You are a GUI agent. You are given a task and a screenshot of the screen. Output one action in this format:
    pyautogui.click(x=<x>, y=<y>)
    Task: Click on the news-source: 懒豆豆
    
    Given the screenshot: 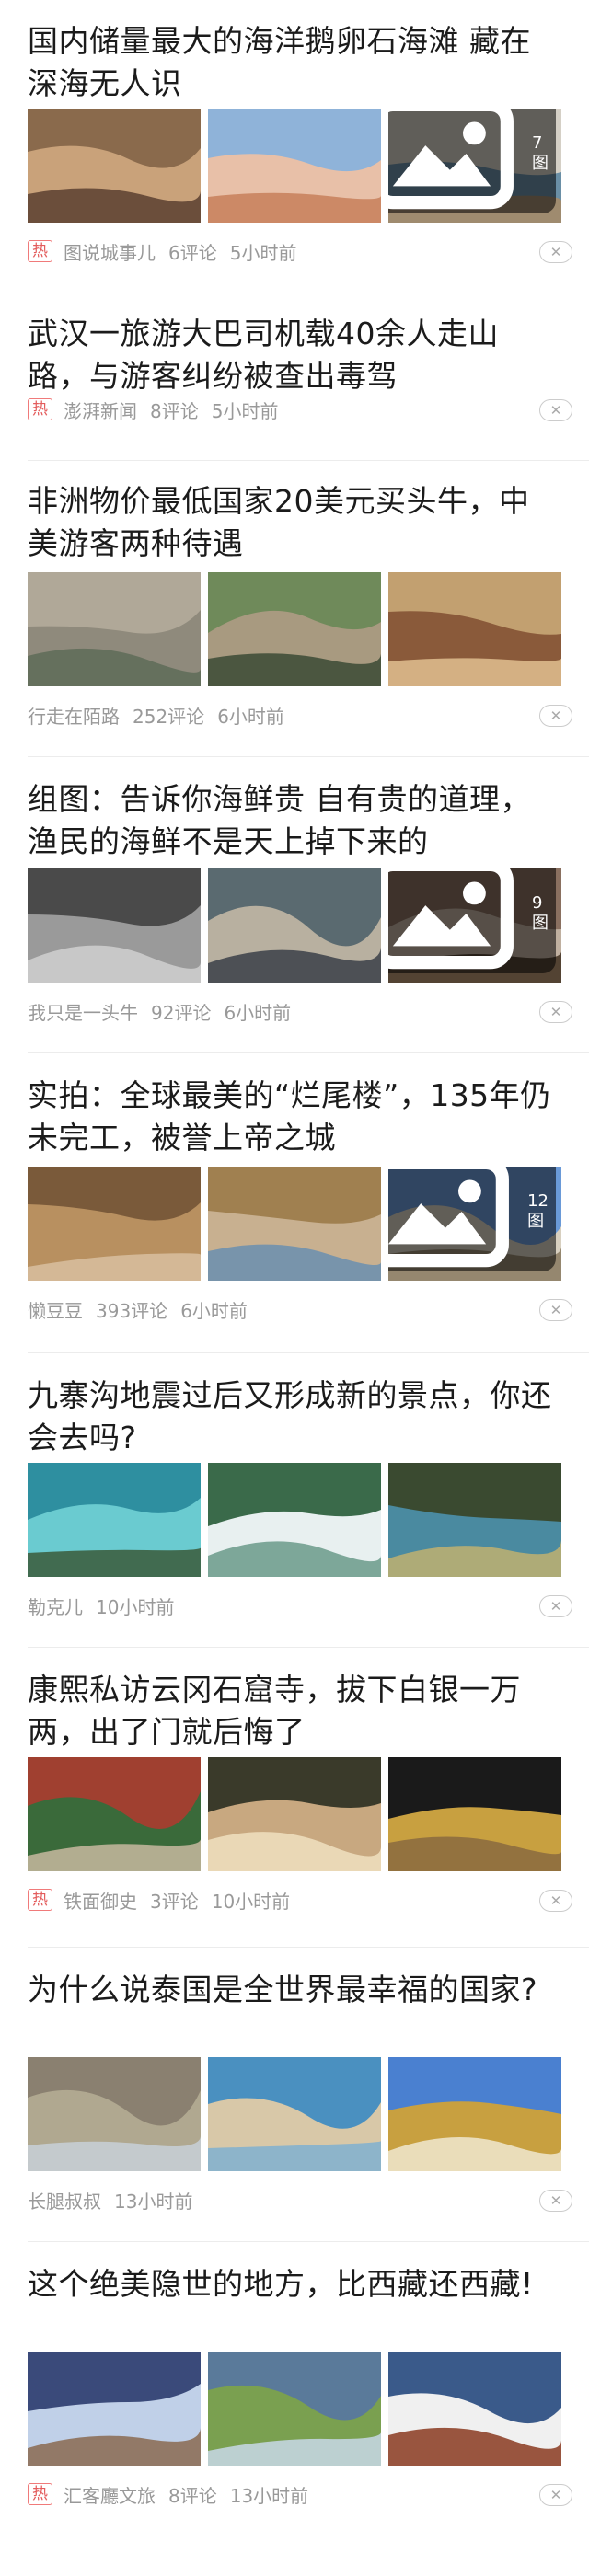 What is the action you would take?
    pyautogui.click(x=55, y=1309)
    